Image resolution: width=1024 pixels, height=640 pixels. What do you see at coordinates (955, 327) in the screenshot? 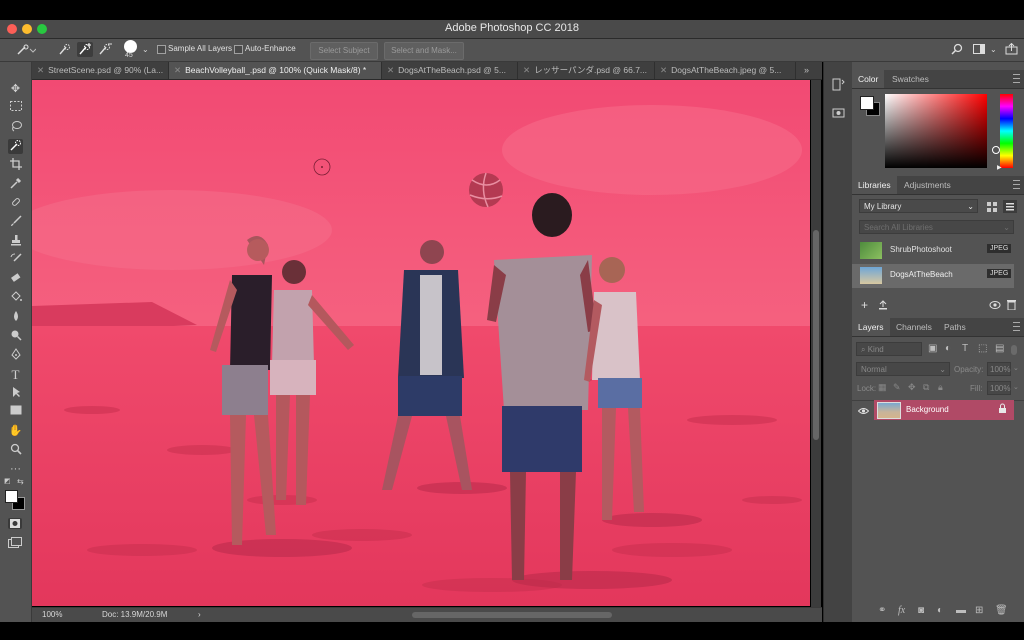
I see `tab-paths: Paths` at bounding box center [955, 327].